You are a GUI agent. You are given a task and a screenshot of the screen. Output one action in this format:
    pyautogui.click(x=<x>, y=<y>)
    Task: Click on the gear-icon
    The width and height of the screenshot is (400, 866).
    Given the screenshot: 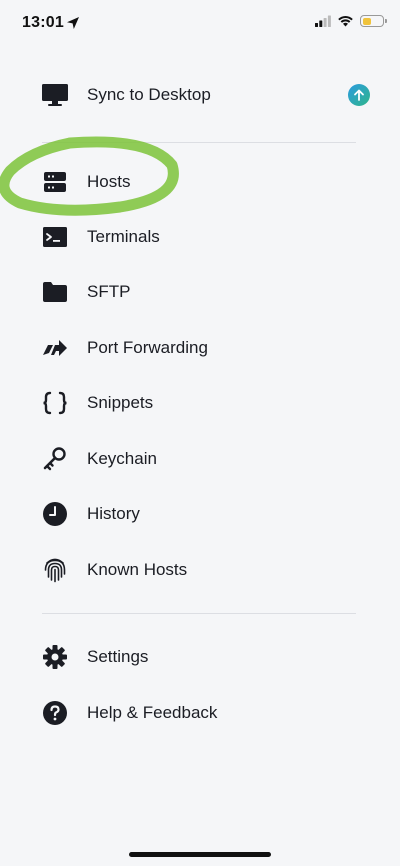 What is the action you would take?
    pyautogui.click(x=55, y=657)
    